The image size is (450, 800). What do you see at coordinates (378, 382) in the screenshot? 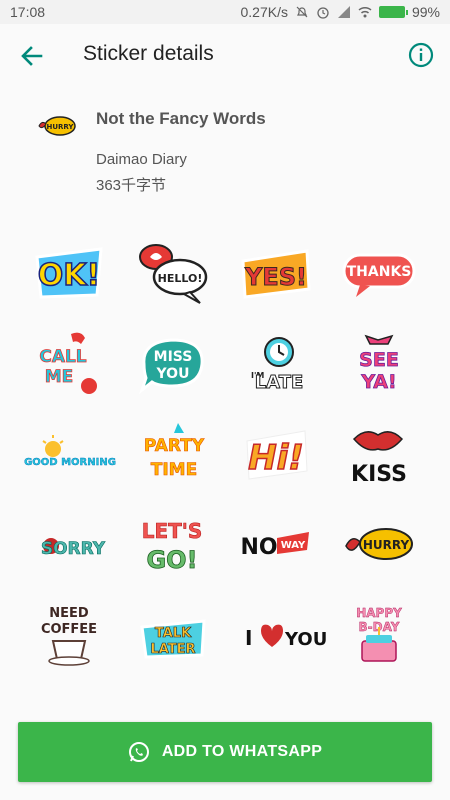
I see `svg-text: YA!` at bounding box center [378, 382].